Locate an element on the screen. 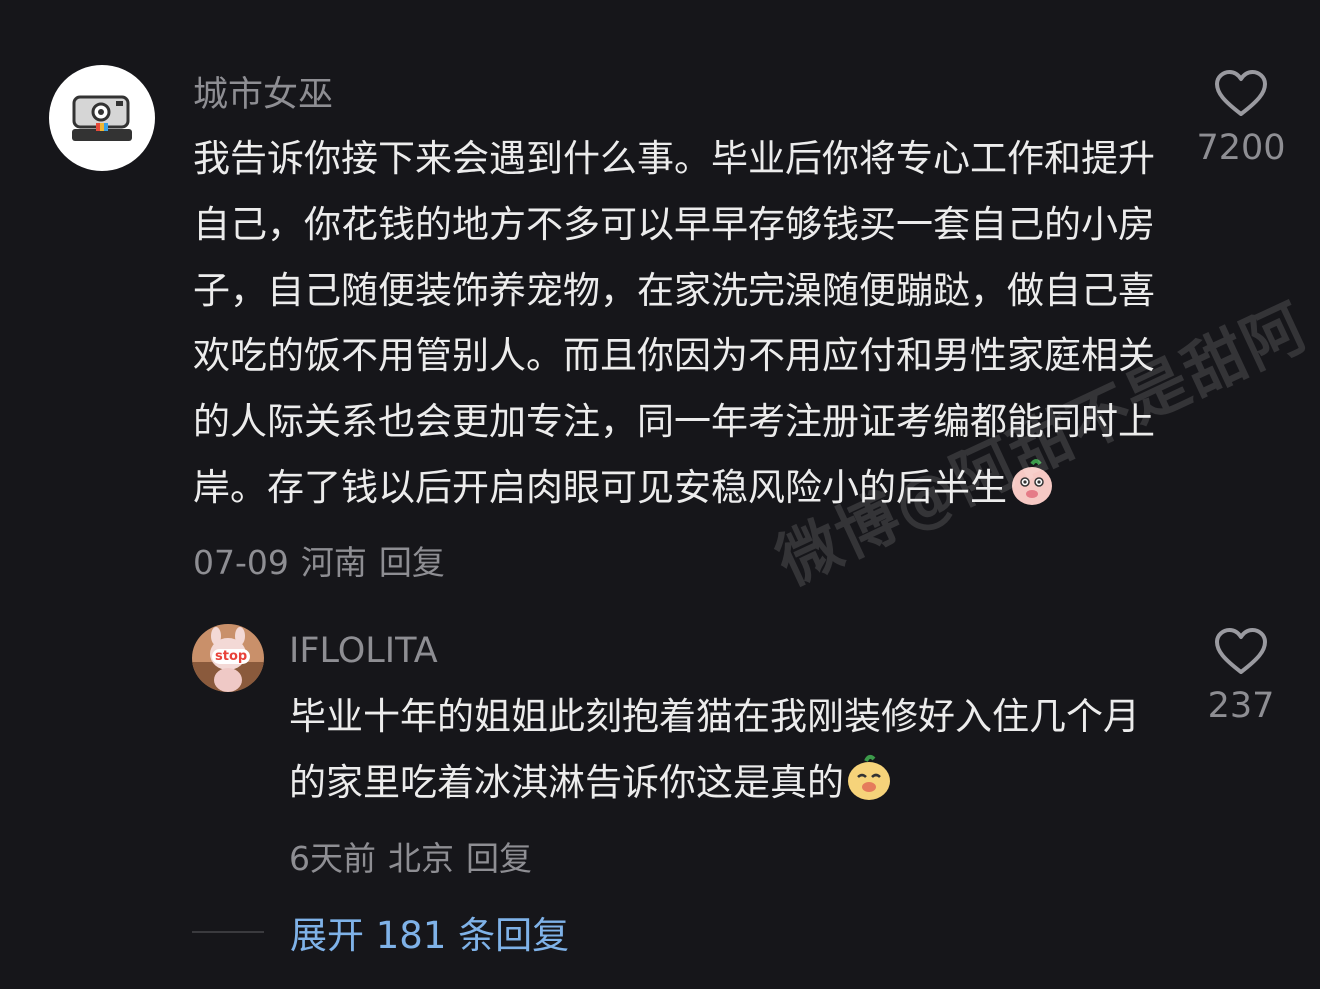 This screenshot has width=1320, height=989. comment-like-button: 7200 is located at coordinates (1241, 119).